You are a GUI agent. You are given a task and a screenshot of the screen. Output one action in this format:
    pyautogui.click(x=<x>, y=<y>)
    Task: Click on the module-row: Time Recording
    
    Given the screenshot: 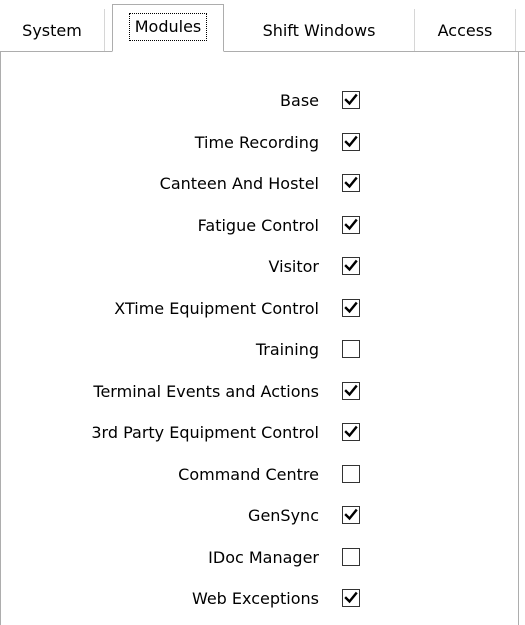 What is the action you would take?
    pyautogui.click(x=260, y=143)
    